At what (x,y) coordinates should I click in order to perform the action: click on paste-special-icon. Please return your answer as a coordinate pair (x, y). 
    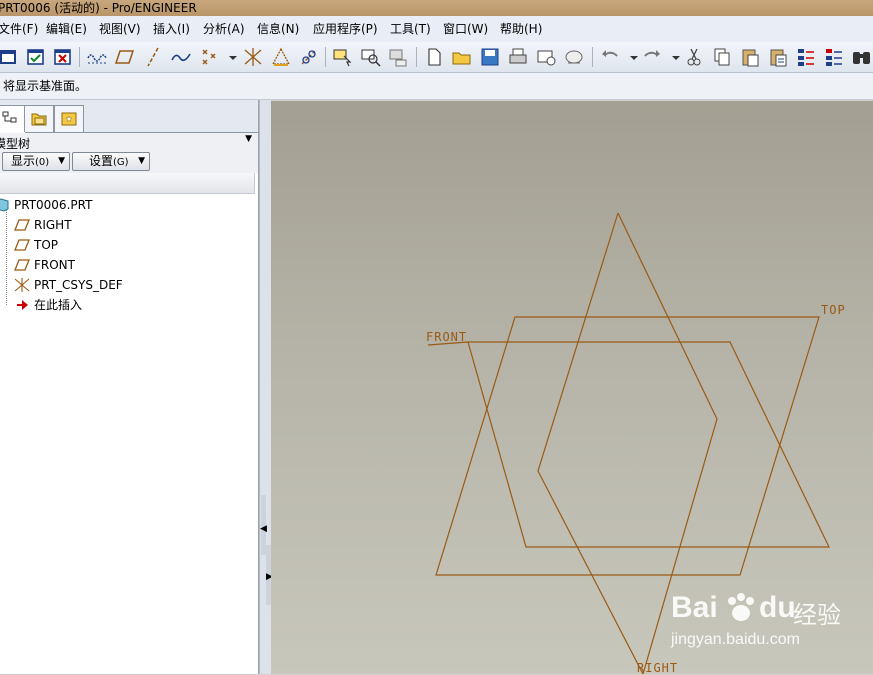
    Looking at the image, I should click on (778, 57).